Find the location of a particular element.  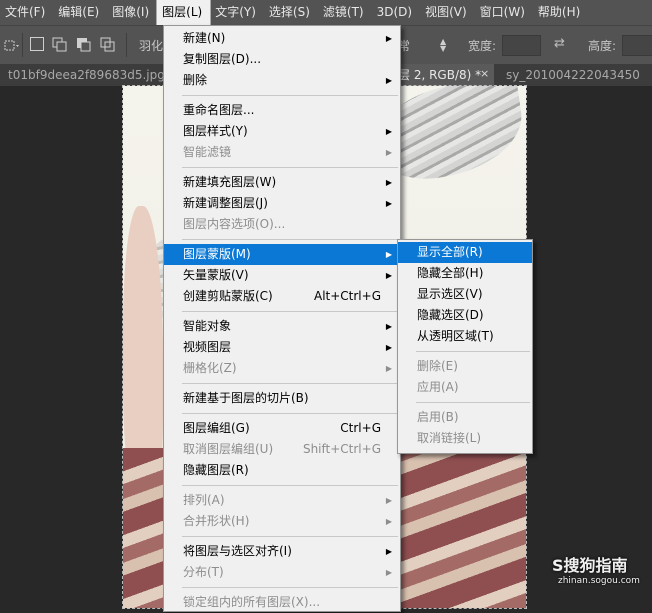

menu-item: 删除 ▶ is located at coordinates (282, 80).